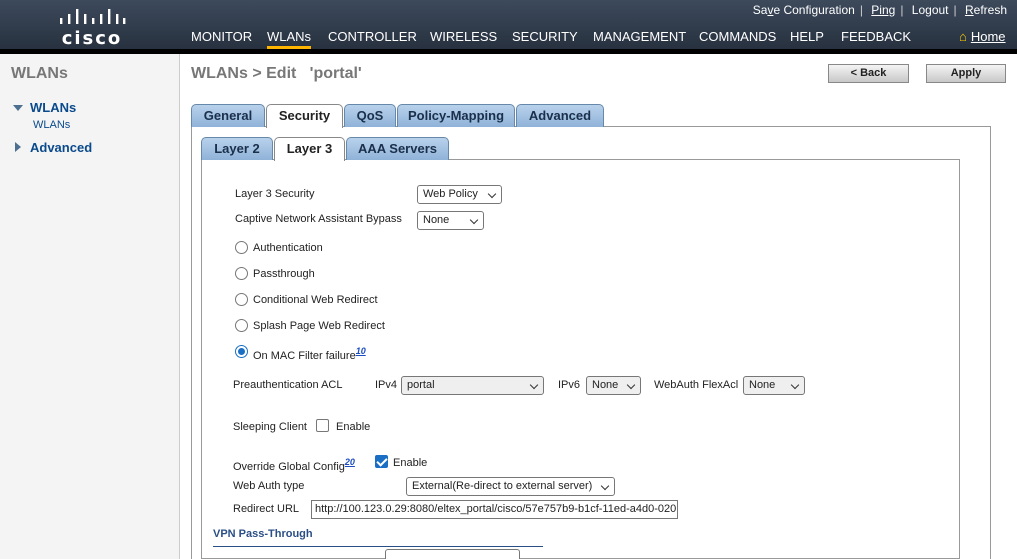  Describe the element at coordinates (381, 461) in the screenshot. I see `override-global-config-checkbox` at that location.